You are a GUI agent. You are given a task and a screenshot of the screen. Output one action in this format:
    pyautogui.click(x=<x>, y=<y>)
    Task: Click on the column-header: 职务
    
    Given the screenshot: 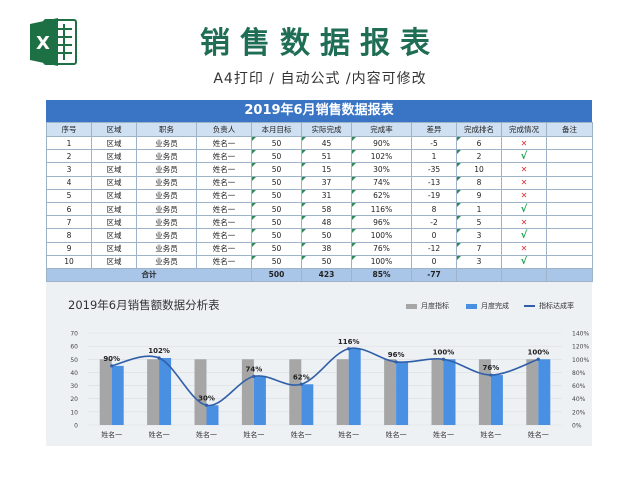 What is the action you would take?
    pyautogui.click(x=166, y=129)
    